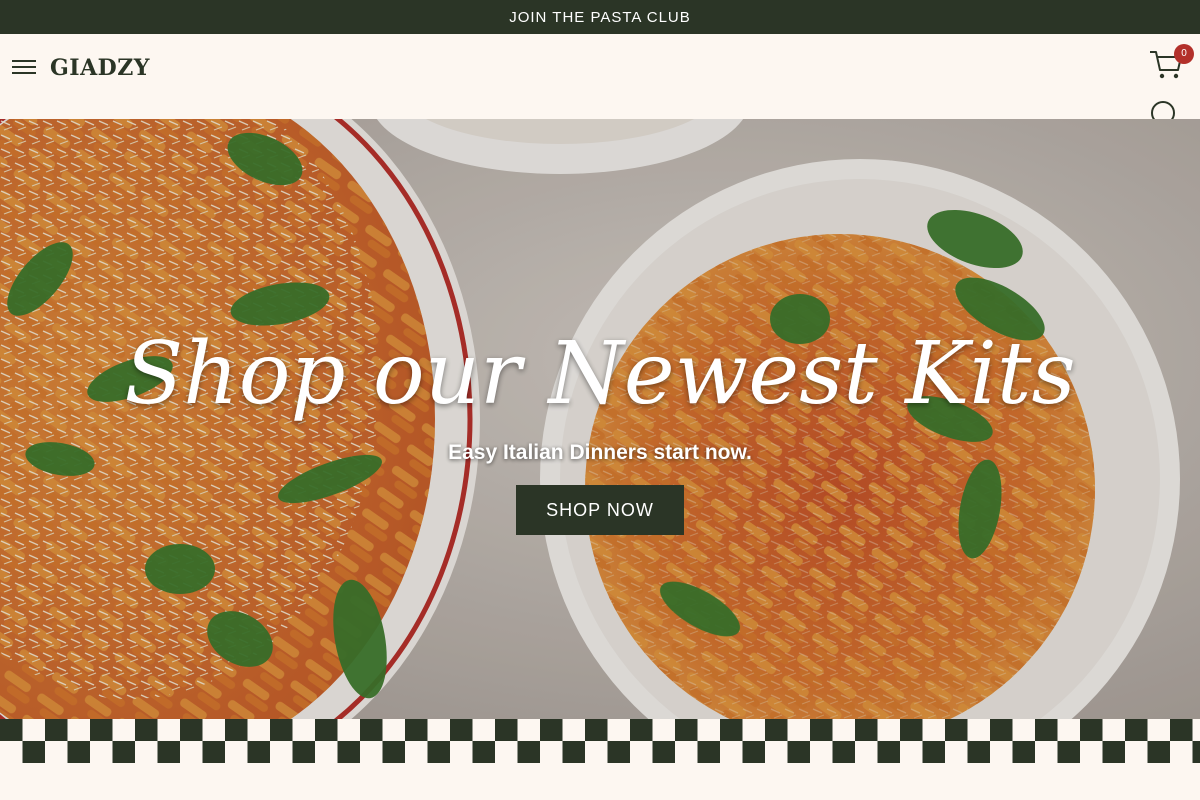  I want to click on site-header: GIADZY 0, so click(600, 83).